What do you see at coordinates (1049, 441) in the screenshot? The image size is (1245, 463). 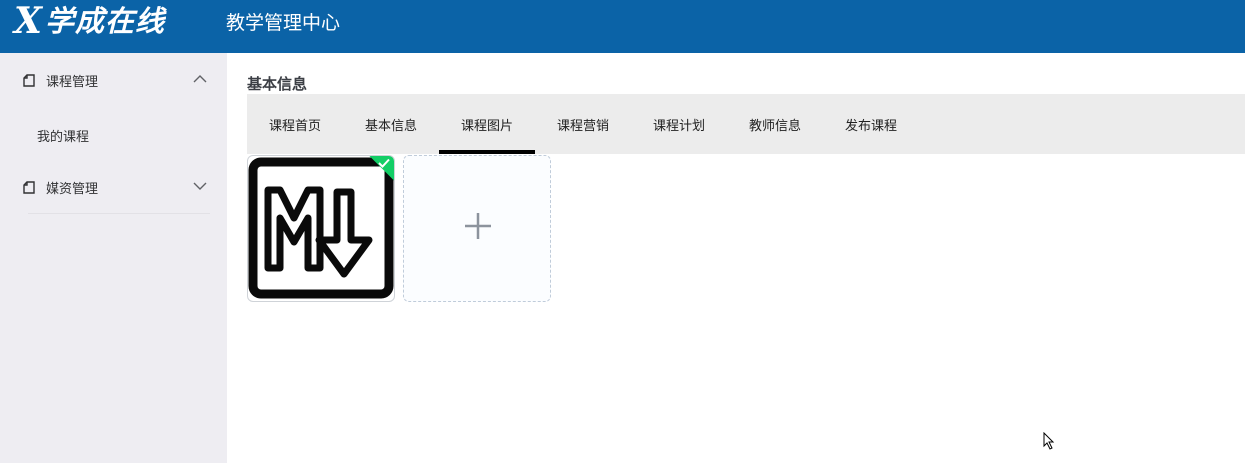 I see `mouse-cursor-icon` at bounding box center [1049, 441].